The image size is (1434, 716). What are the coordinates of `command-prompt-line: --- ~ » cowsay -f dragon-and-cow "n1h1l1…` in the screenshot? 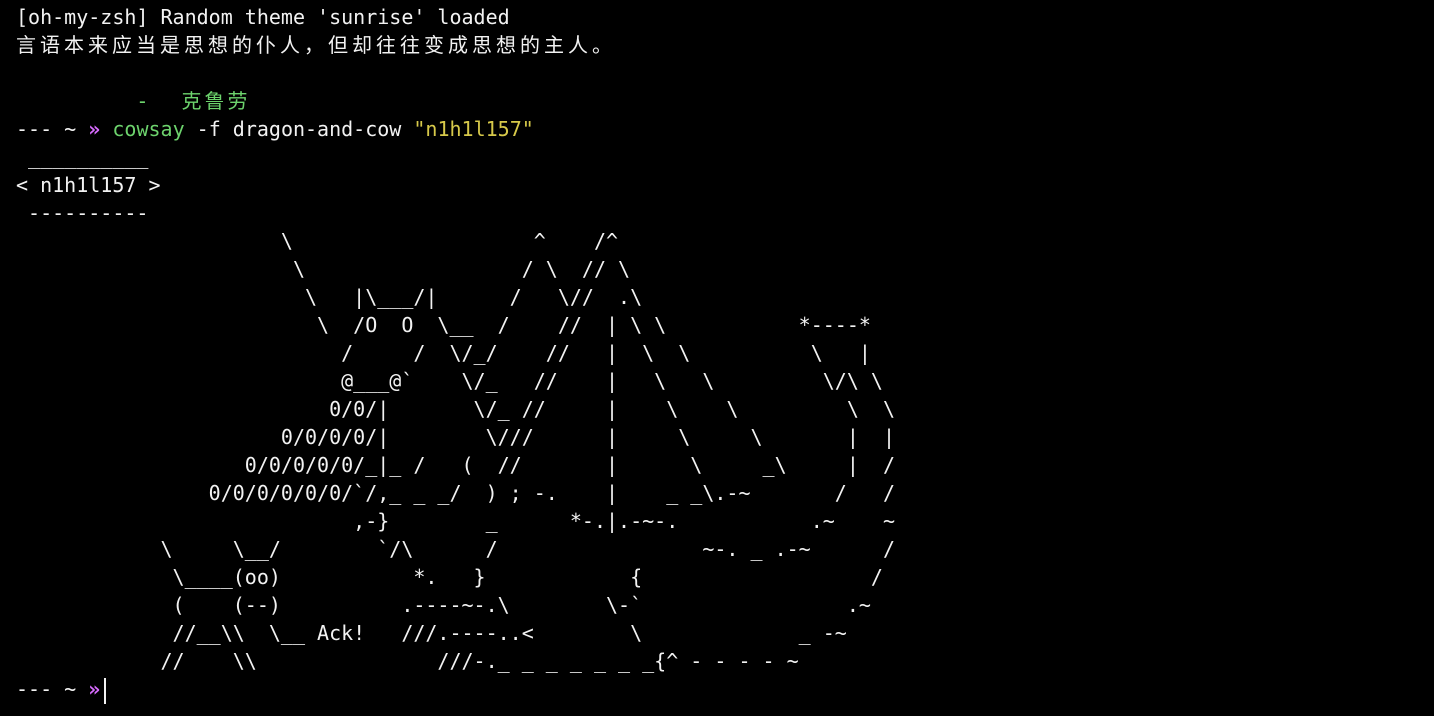 It's located at (725, 129).